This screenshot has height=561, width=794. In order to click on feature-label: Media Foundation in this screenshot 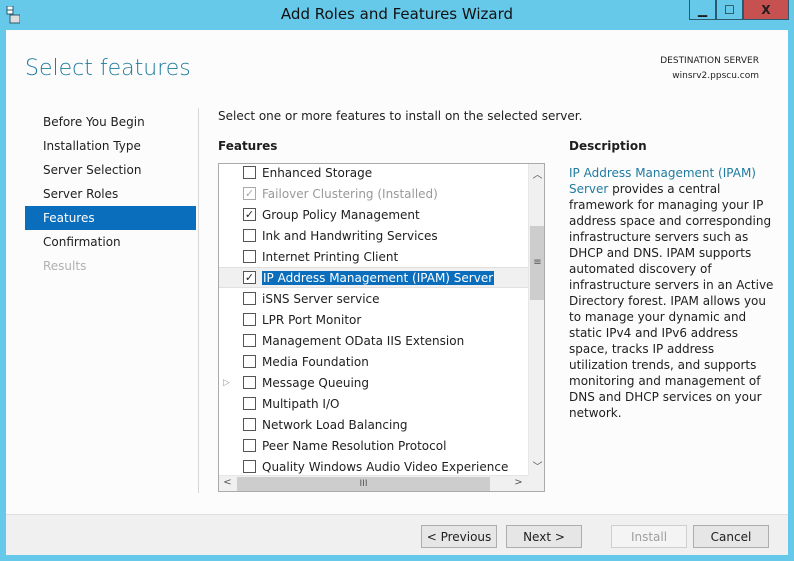, I will do `click(315, 361)`.